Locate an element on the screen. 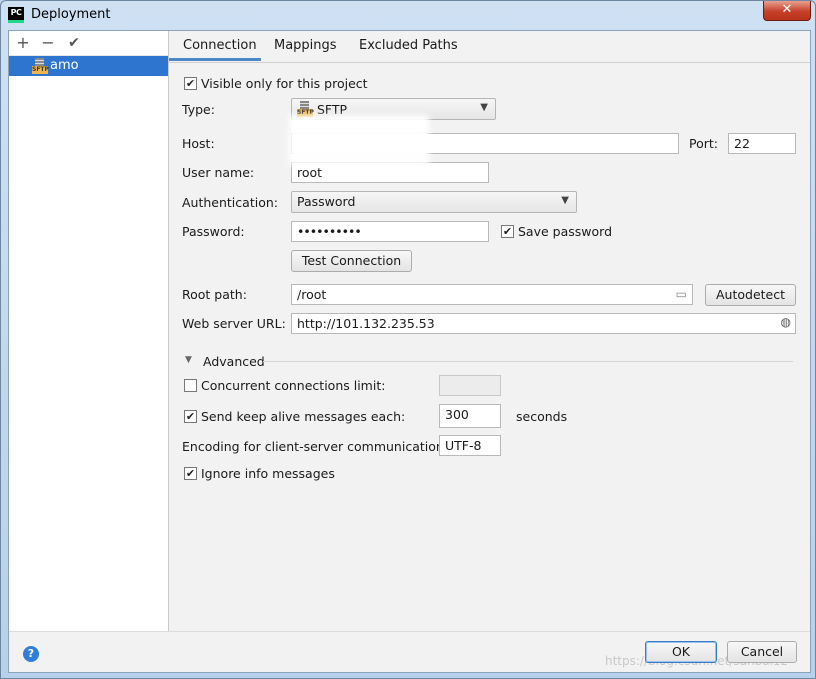  web-server-url-value: http://101.132.235.53 is located at coordinates (366, 323).